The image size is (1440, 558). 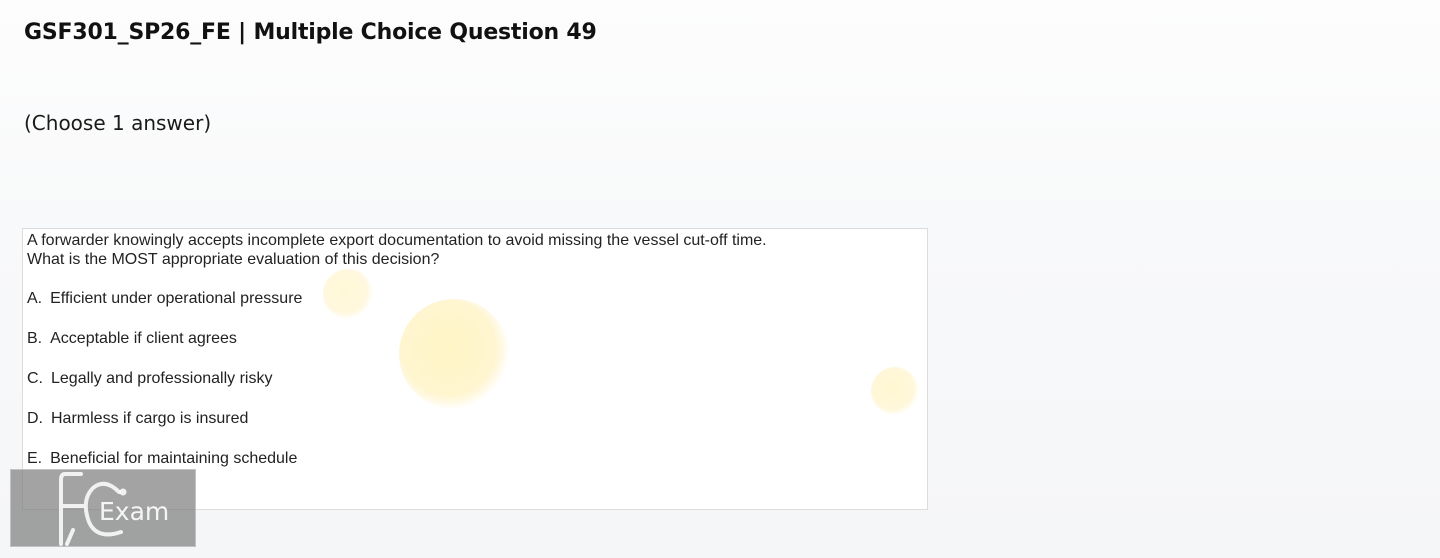 I want to click on logo-text: Exam, so click(x=134, y=511).